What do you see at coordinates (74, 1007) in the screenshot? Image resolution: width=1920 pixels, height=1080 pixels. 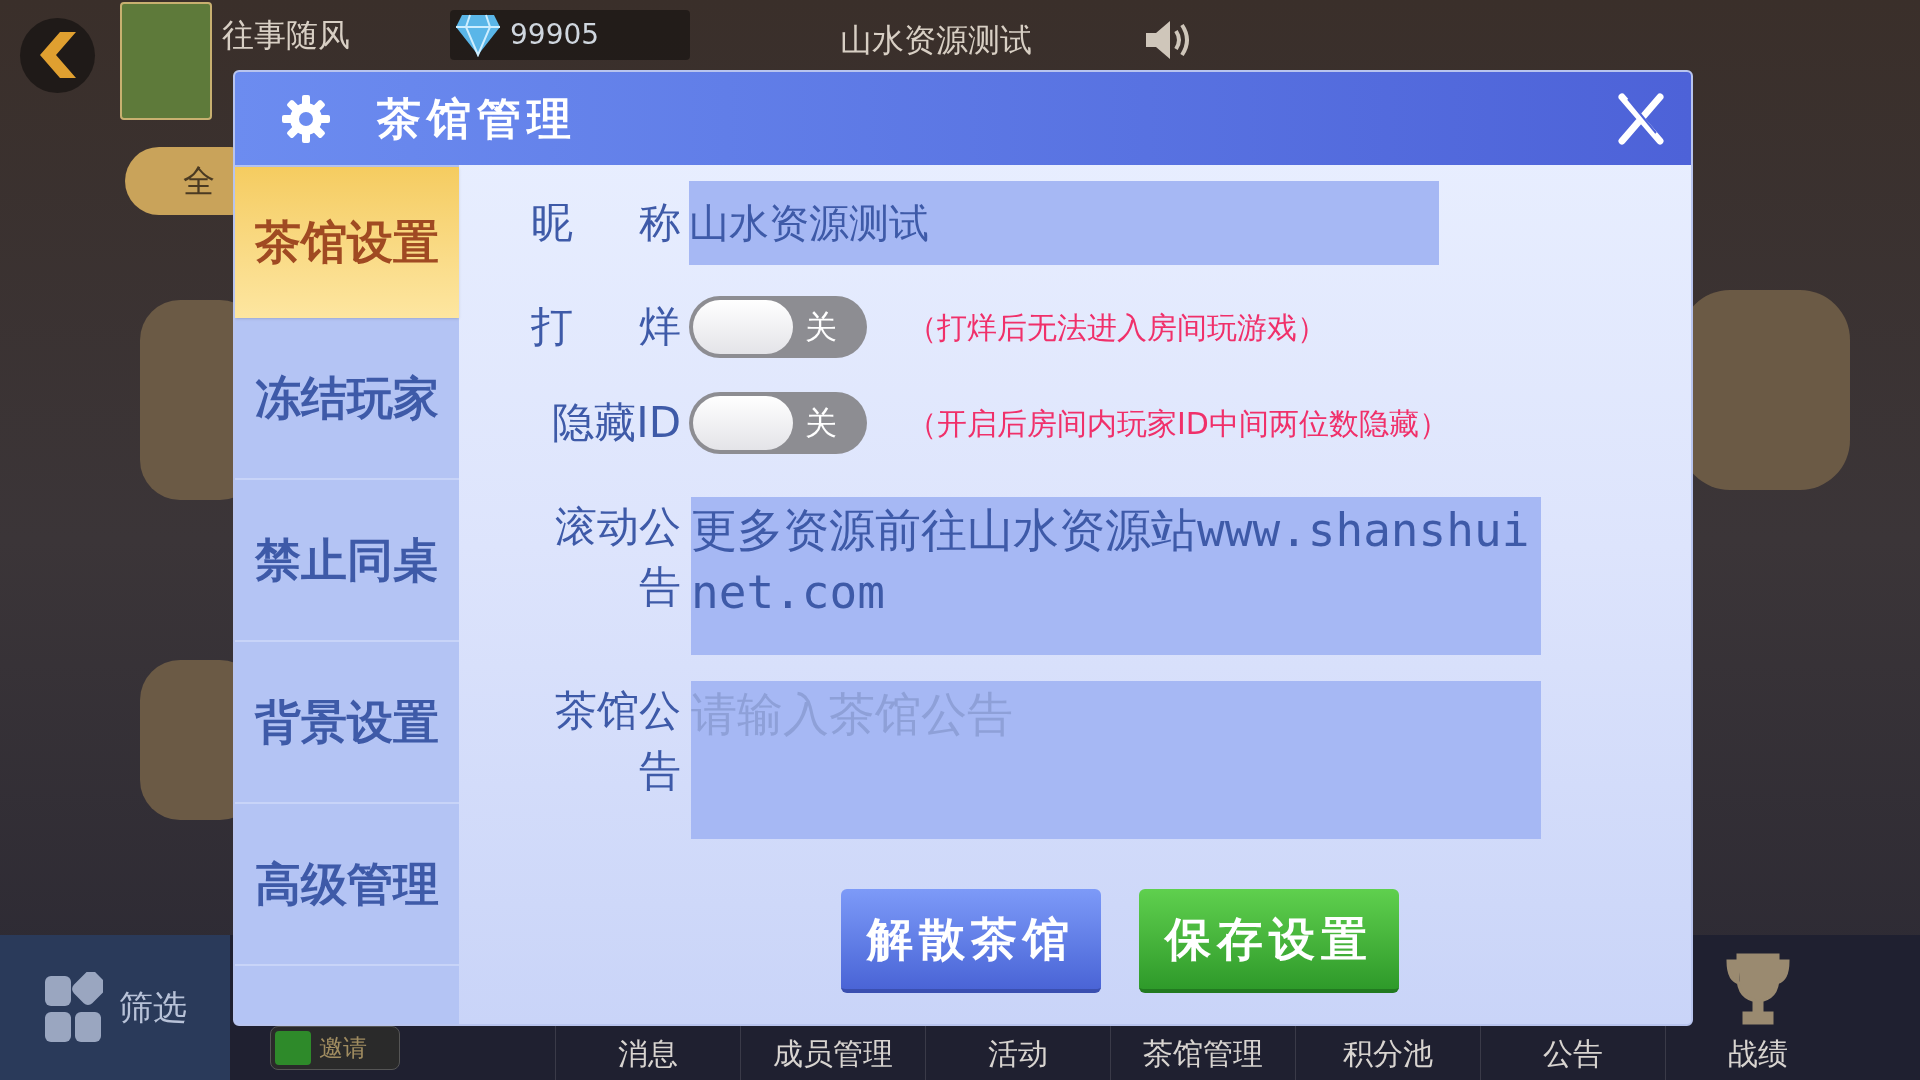 I see `grid-icon` at bounding box center [74, 1007].